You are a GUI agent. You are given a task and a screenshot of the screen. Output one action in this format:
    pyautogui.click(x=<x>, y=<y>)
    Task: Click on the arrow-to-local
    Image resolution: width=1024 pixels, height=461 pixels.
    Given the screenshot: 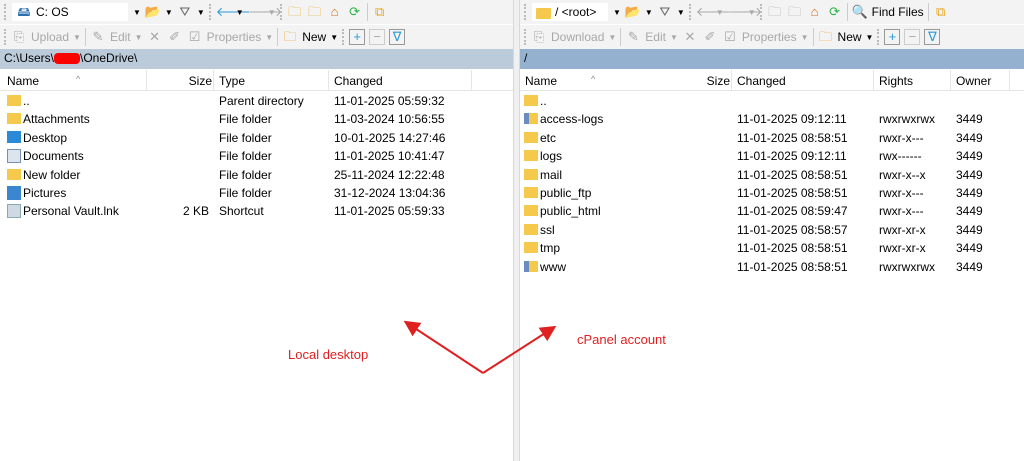 What is the action you would take?
    pyautogui.click(x=443, y=347)
    